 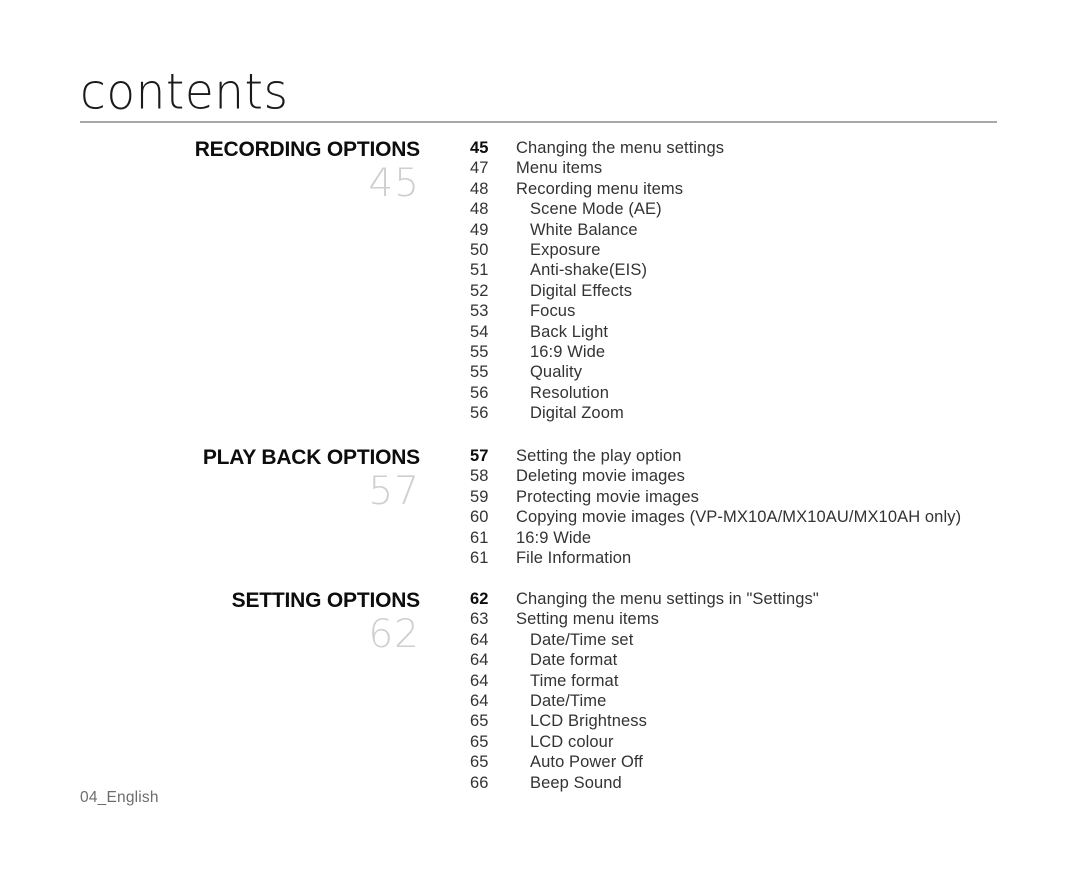 What do you see at coordinates (210, 623) in the screenshot?
I see `section-heading-block: SETTING OPTIONS 62` at bounding box center [210, 623].